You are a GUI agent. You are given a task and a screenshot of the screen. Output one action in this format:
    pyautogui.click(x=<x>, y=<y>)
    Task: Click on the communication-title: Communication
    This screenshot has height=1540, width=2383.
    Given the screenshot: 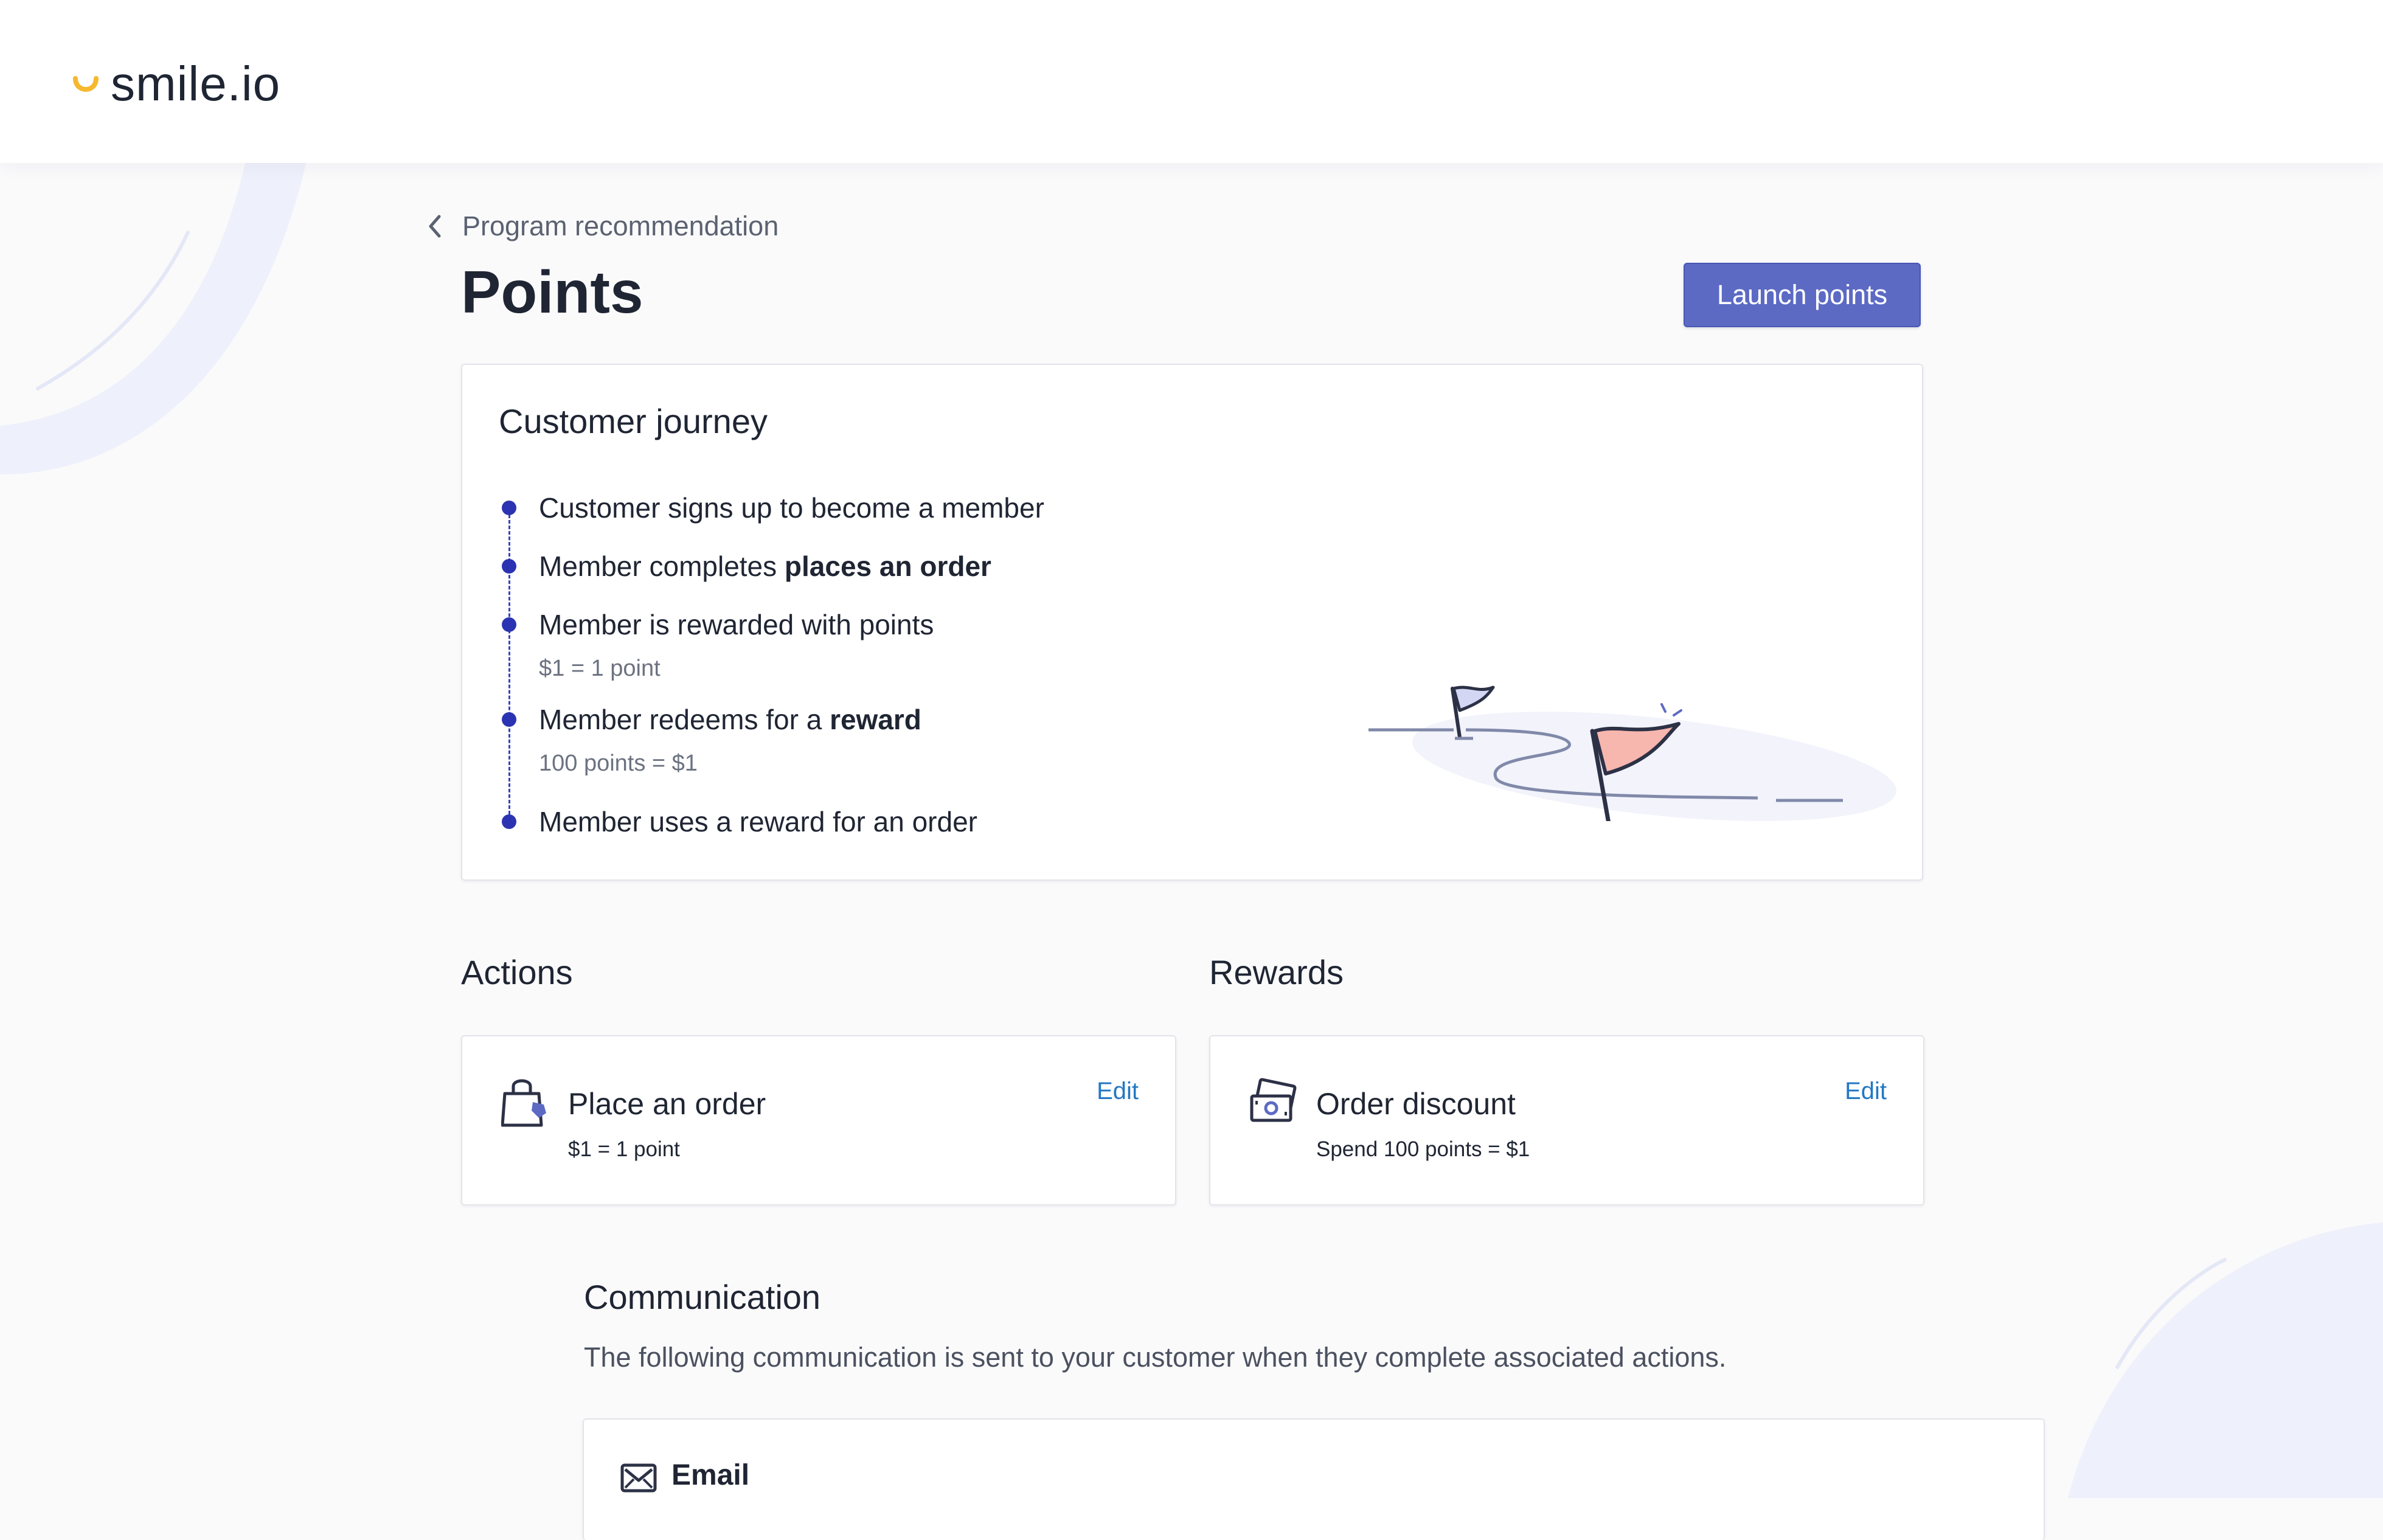 What is the action you would take?
    pyautogui.click(x=702, y=1297)
    